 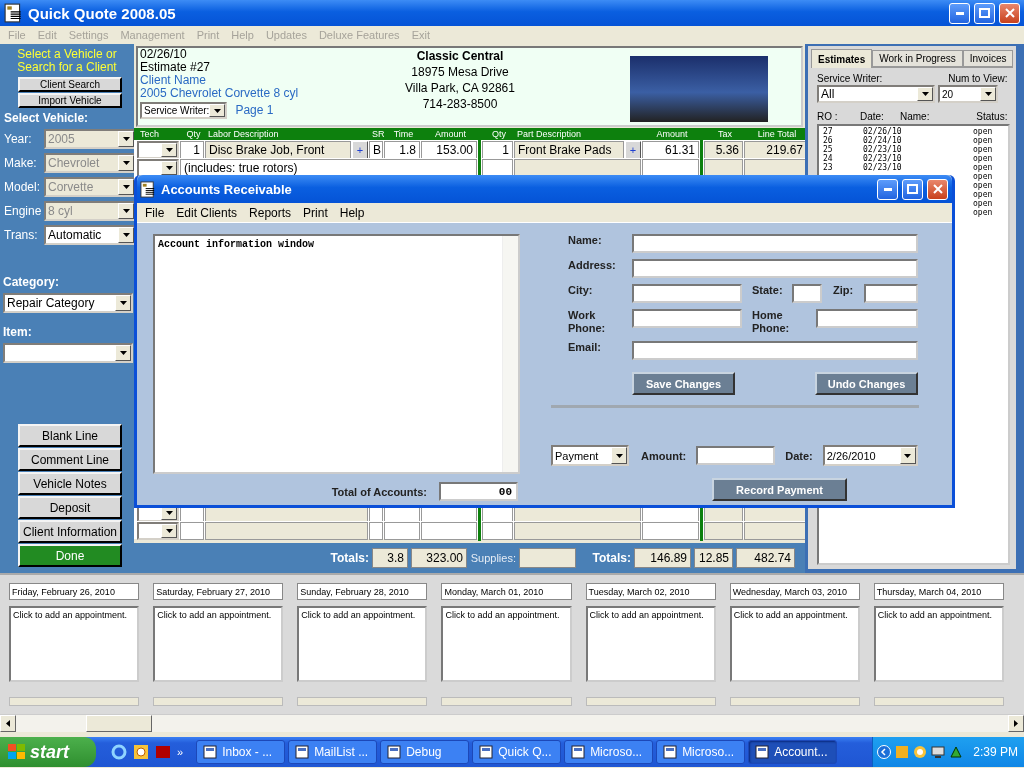 What do you see at coordinates (842, 58) in the screenshot?
I see `tab: Estimates` at bounding box center [842, 58].